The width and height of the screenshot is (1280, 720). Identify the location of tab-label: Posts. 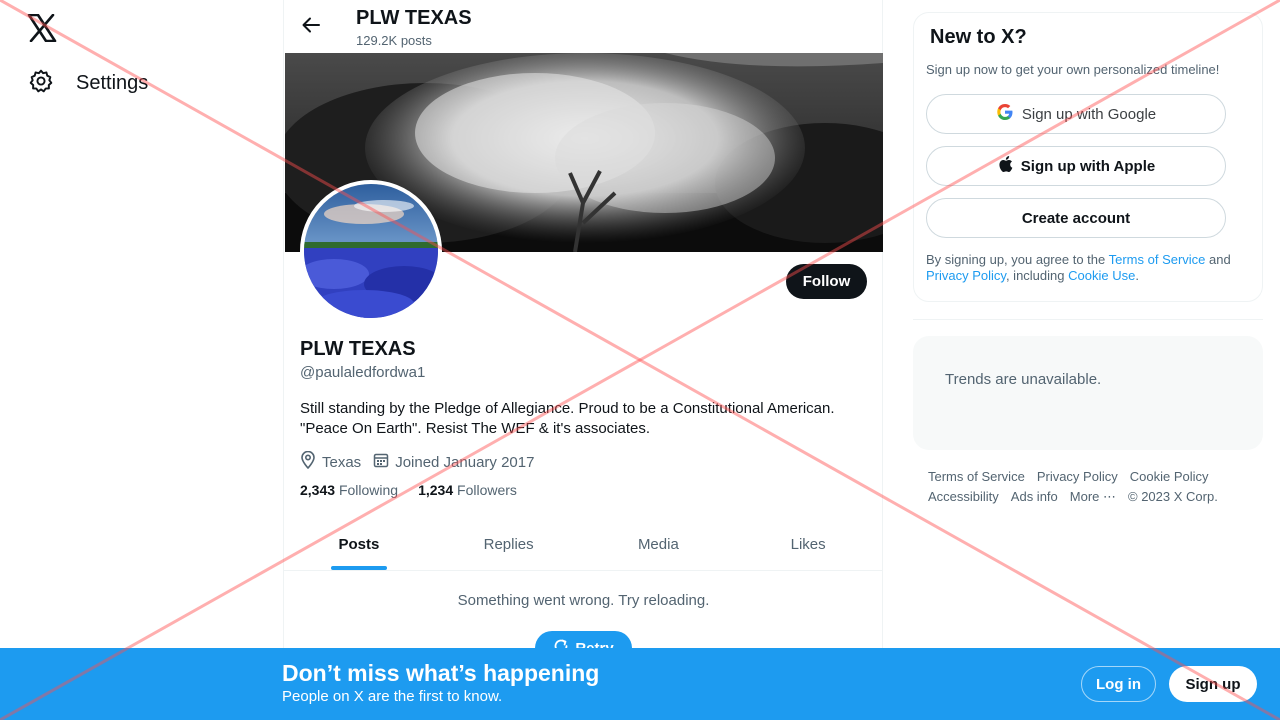
(359, 544).